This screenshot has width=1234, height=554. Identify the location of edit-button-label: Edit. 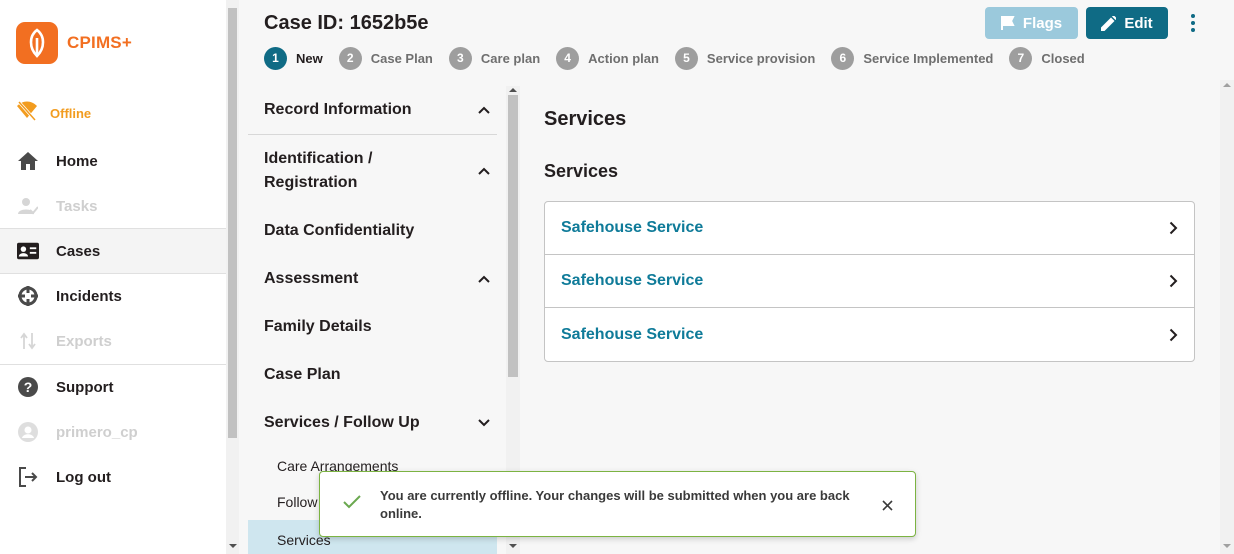
(1138, 23).